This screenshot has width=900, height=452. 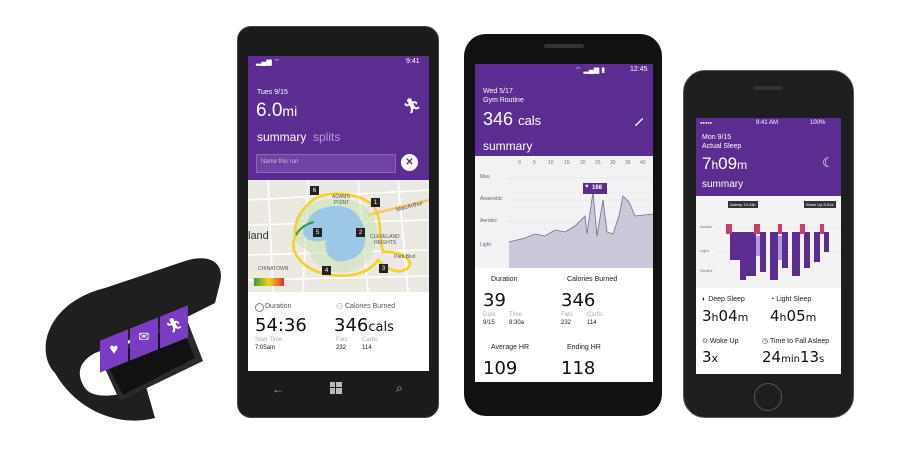 What do you see at coordinates (818, 123) in the screenshot?
I see `iphone-battery: 100%` at bounding box center [818, 123].